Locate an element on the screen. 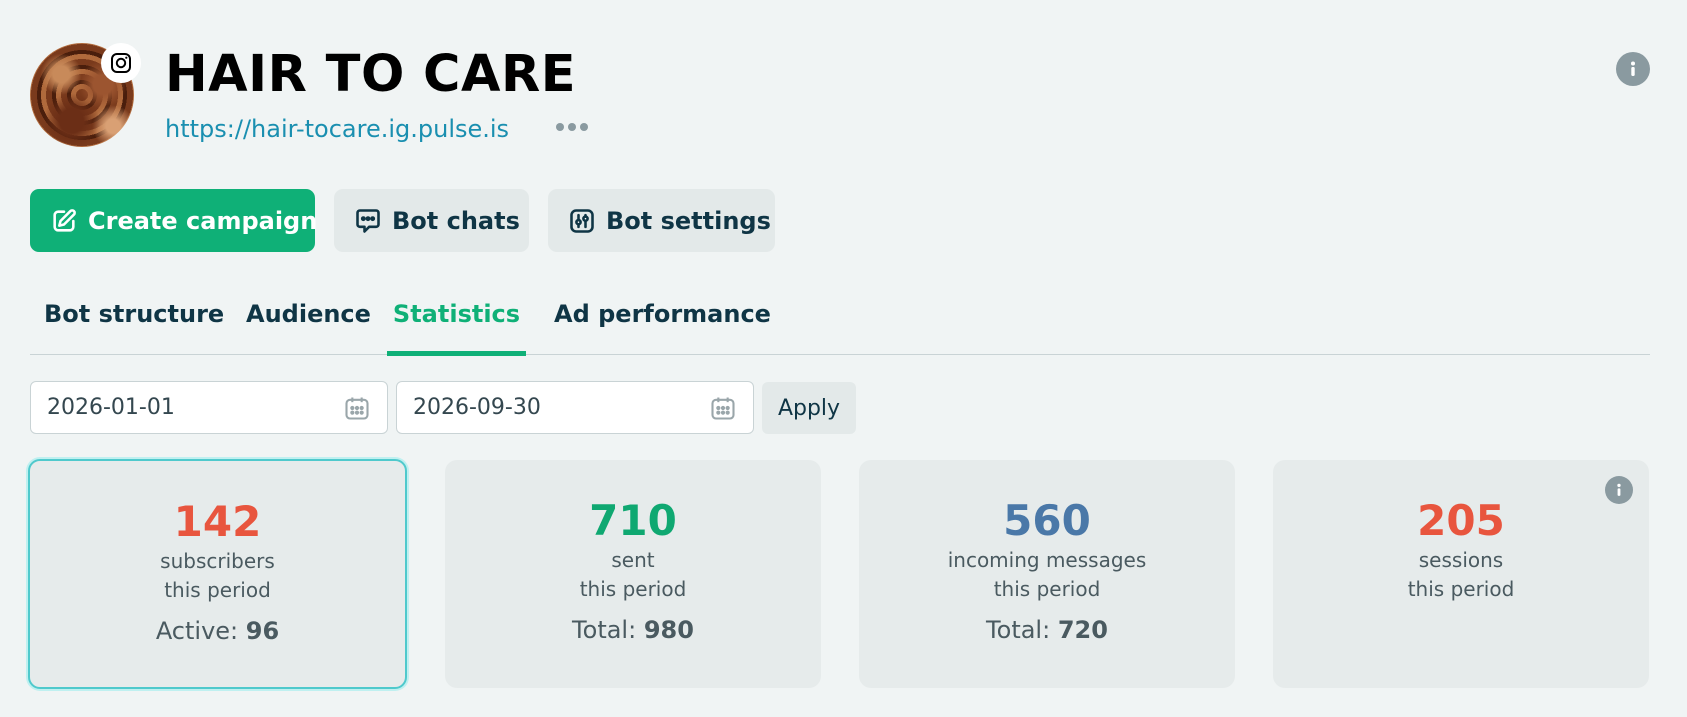  tab-bot-structure: Bot structure is located at coordinates (134, 318).